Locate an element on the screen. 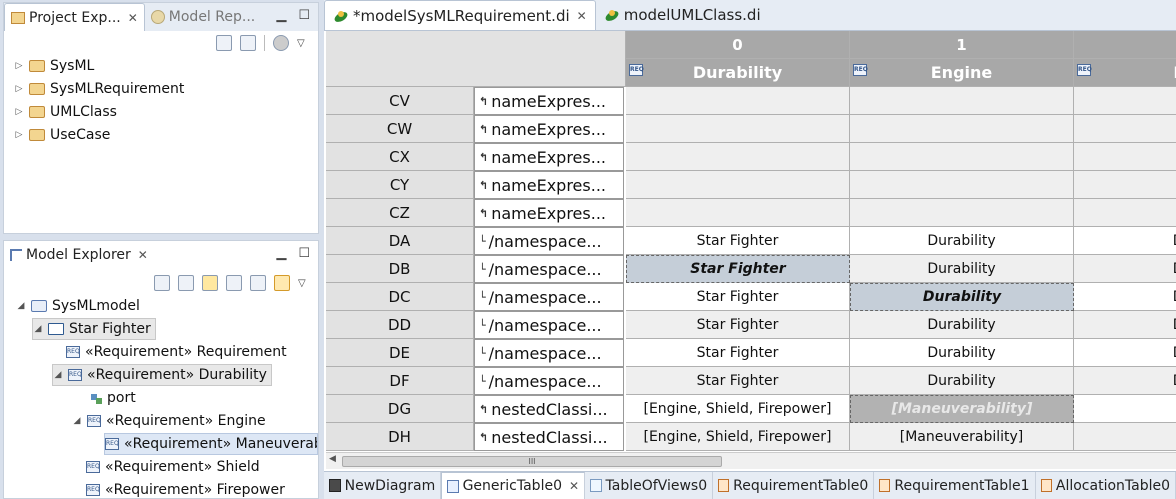  list-view-icon is located at coordinates (162, 283).